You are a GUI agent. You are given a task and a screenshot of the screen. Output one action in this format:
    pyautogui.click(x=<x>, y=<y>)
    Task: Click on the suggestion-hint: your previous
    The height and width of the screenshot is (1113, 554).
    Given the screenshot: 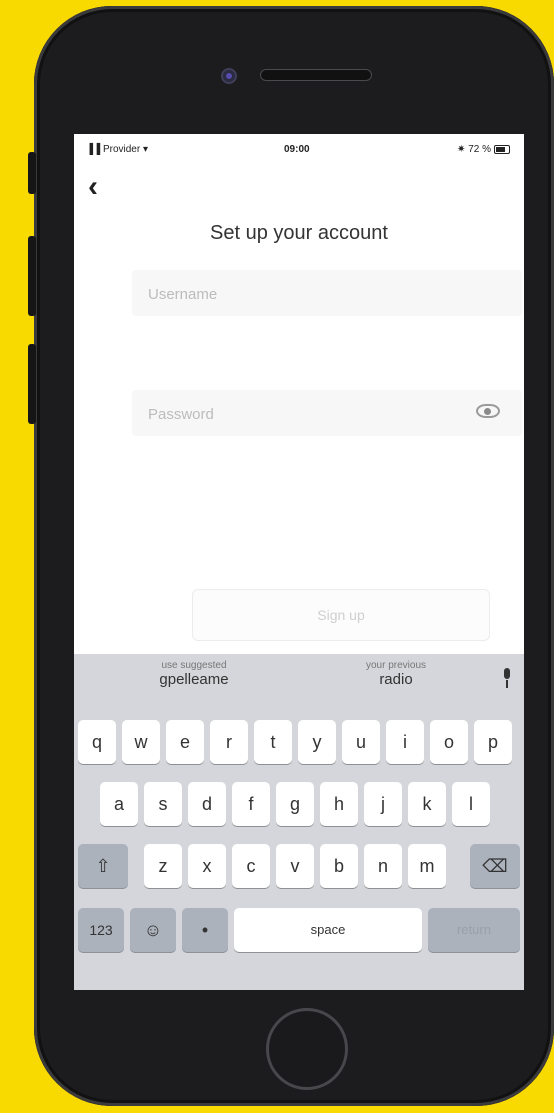 What is the action you would take?
    pyautogui.click(x=396, y=665)
    